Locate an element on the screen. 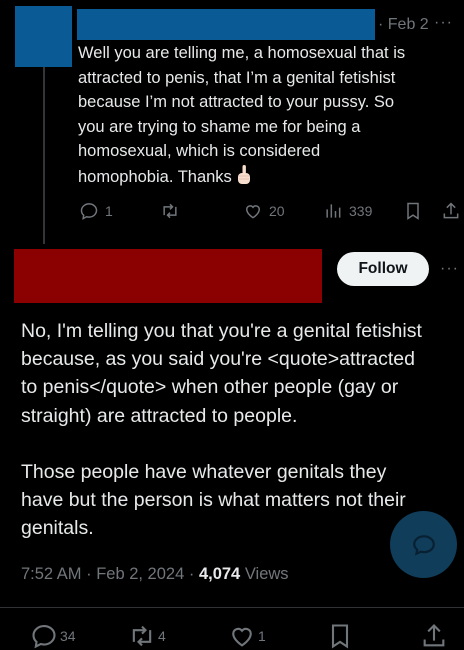  reply-date: · Feb 2 is located at coordinates (403, 25).